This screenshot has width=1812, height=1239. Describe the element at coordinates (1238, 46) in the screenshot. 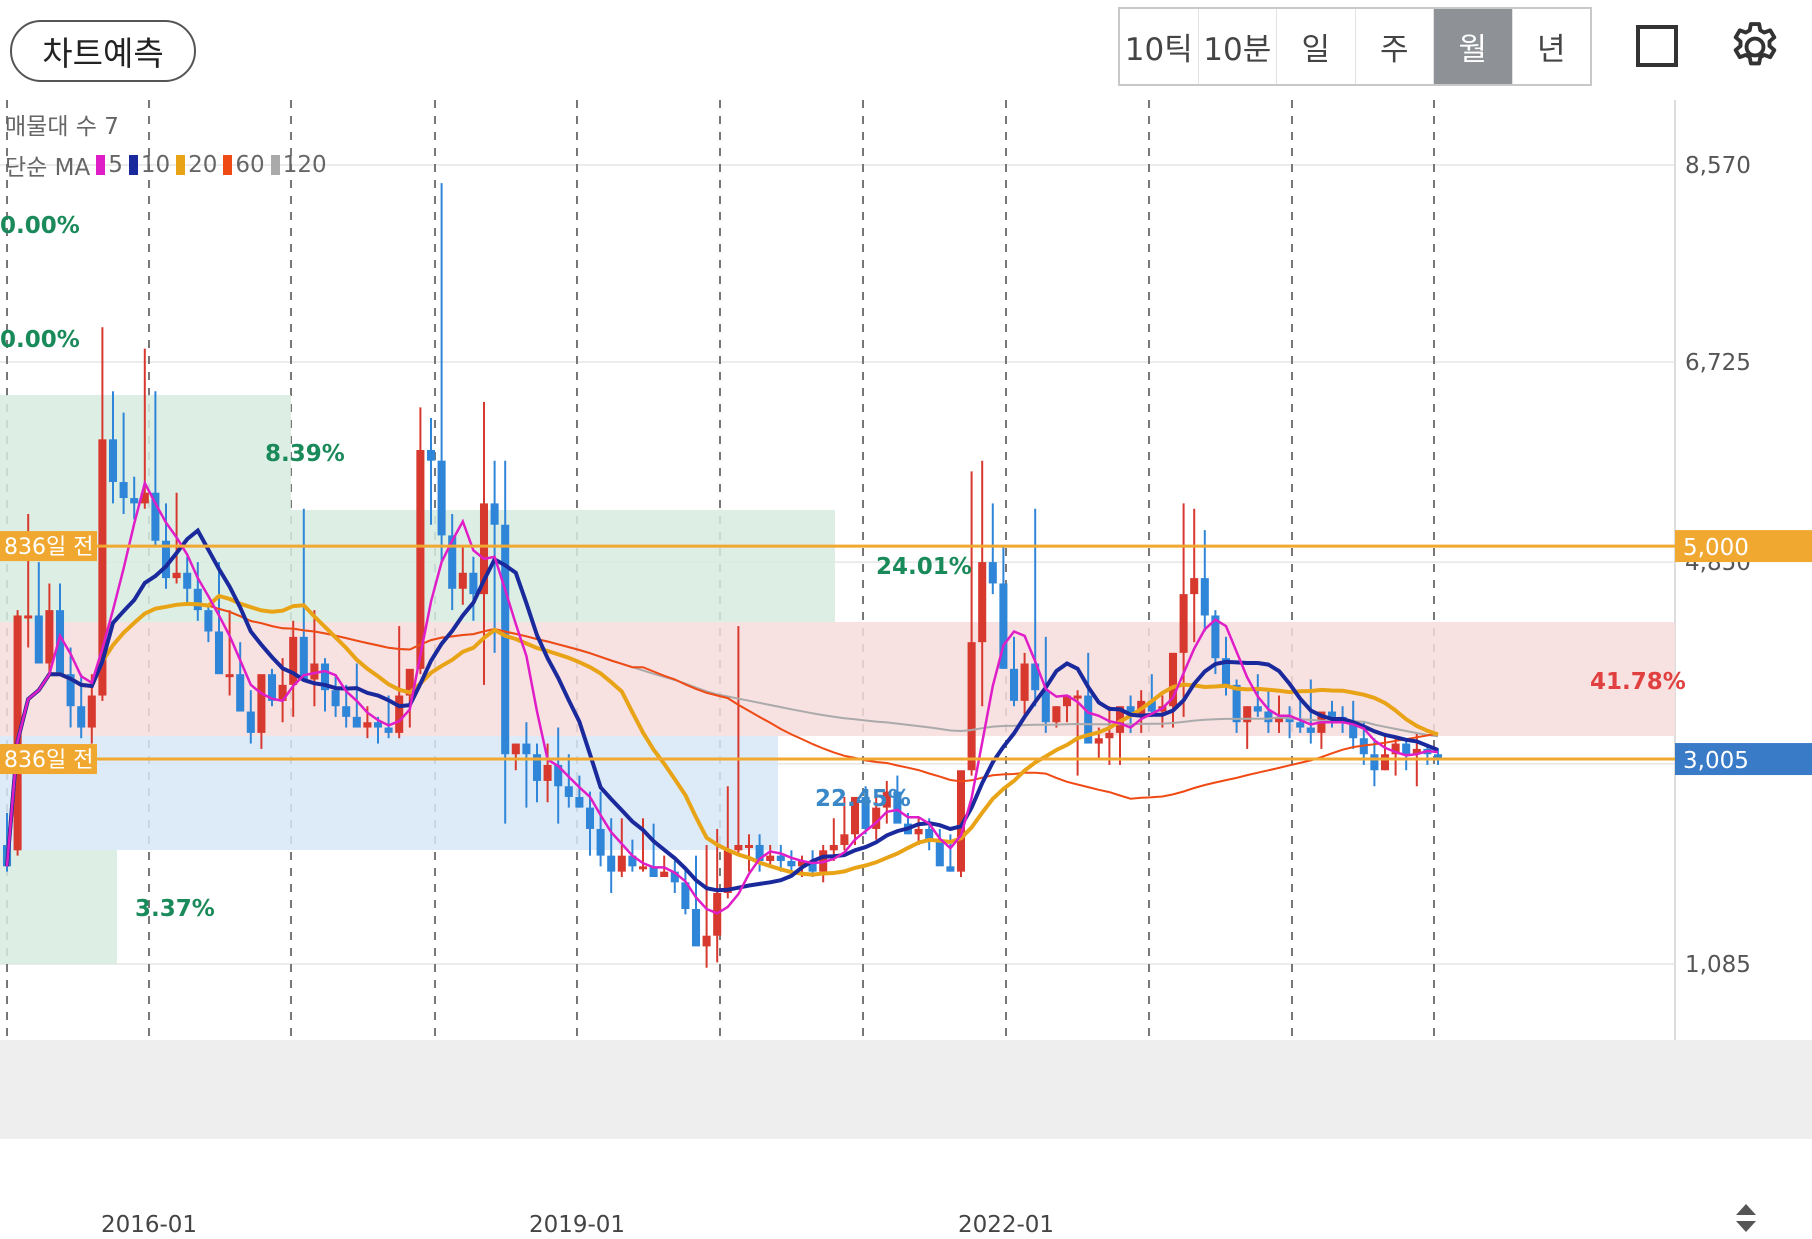

I see `period-10min-button: 10분` at that location.